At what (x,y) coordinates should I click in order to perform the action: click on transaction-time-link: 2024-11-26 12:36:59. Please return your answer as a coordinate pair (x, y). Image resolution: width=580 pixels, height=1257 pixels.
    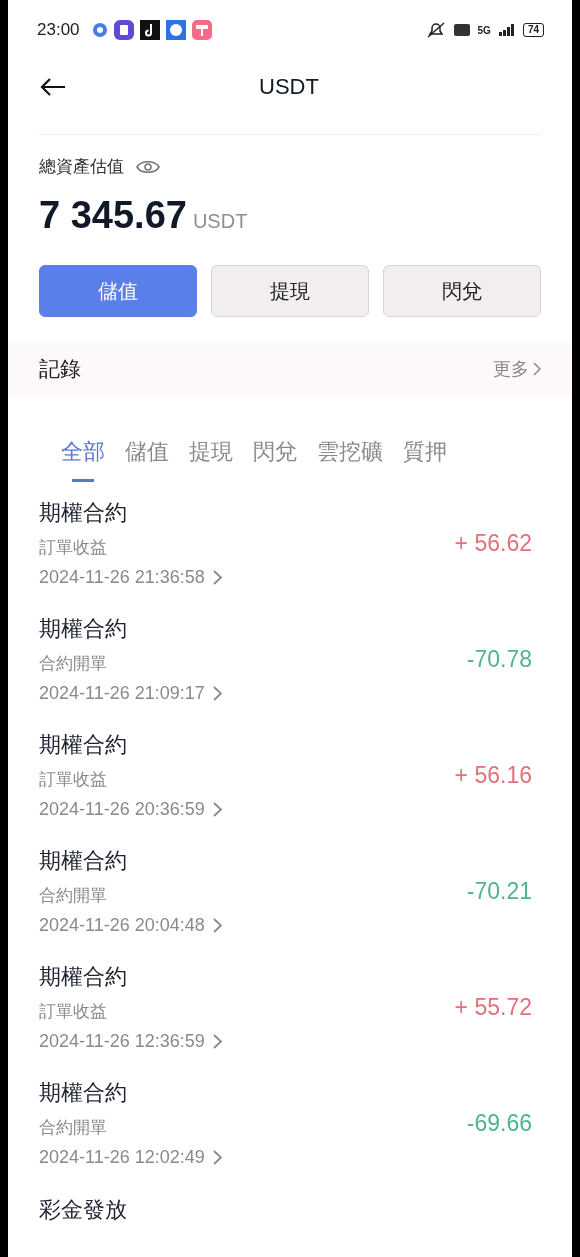
    Looking at the image, I should click on (247, 1041).